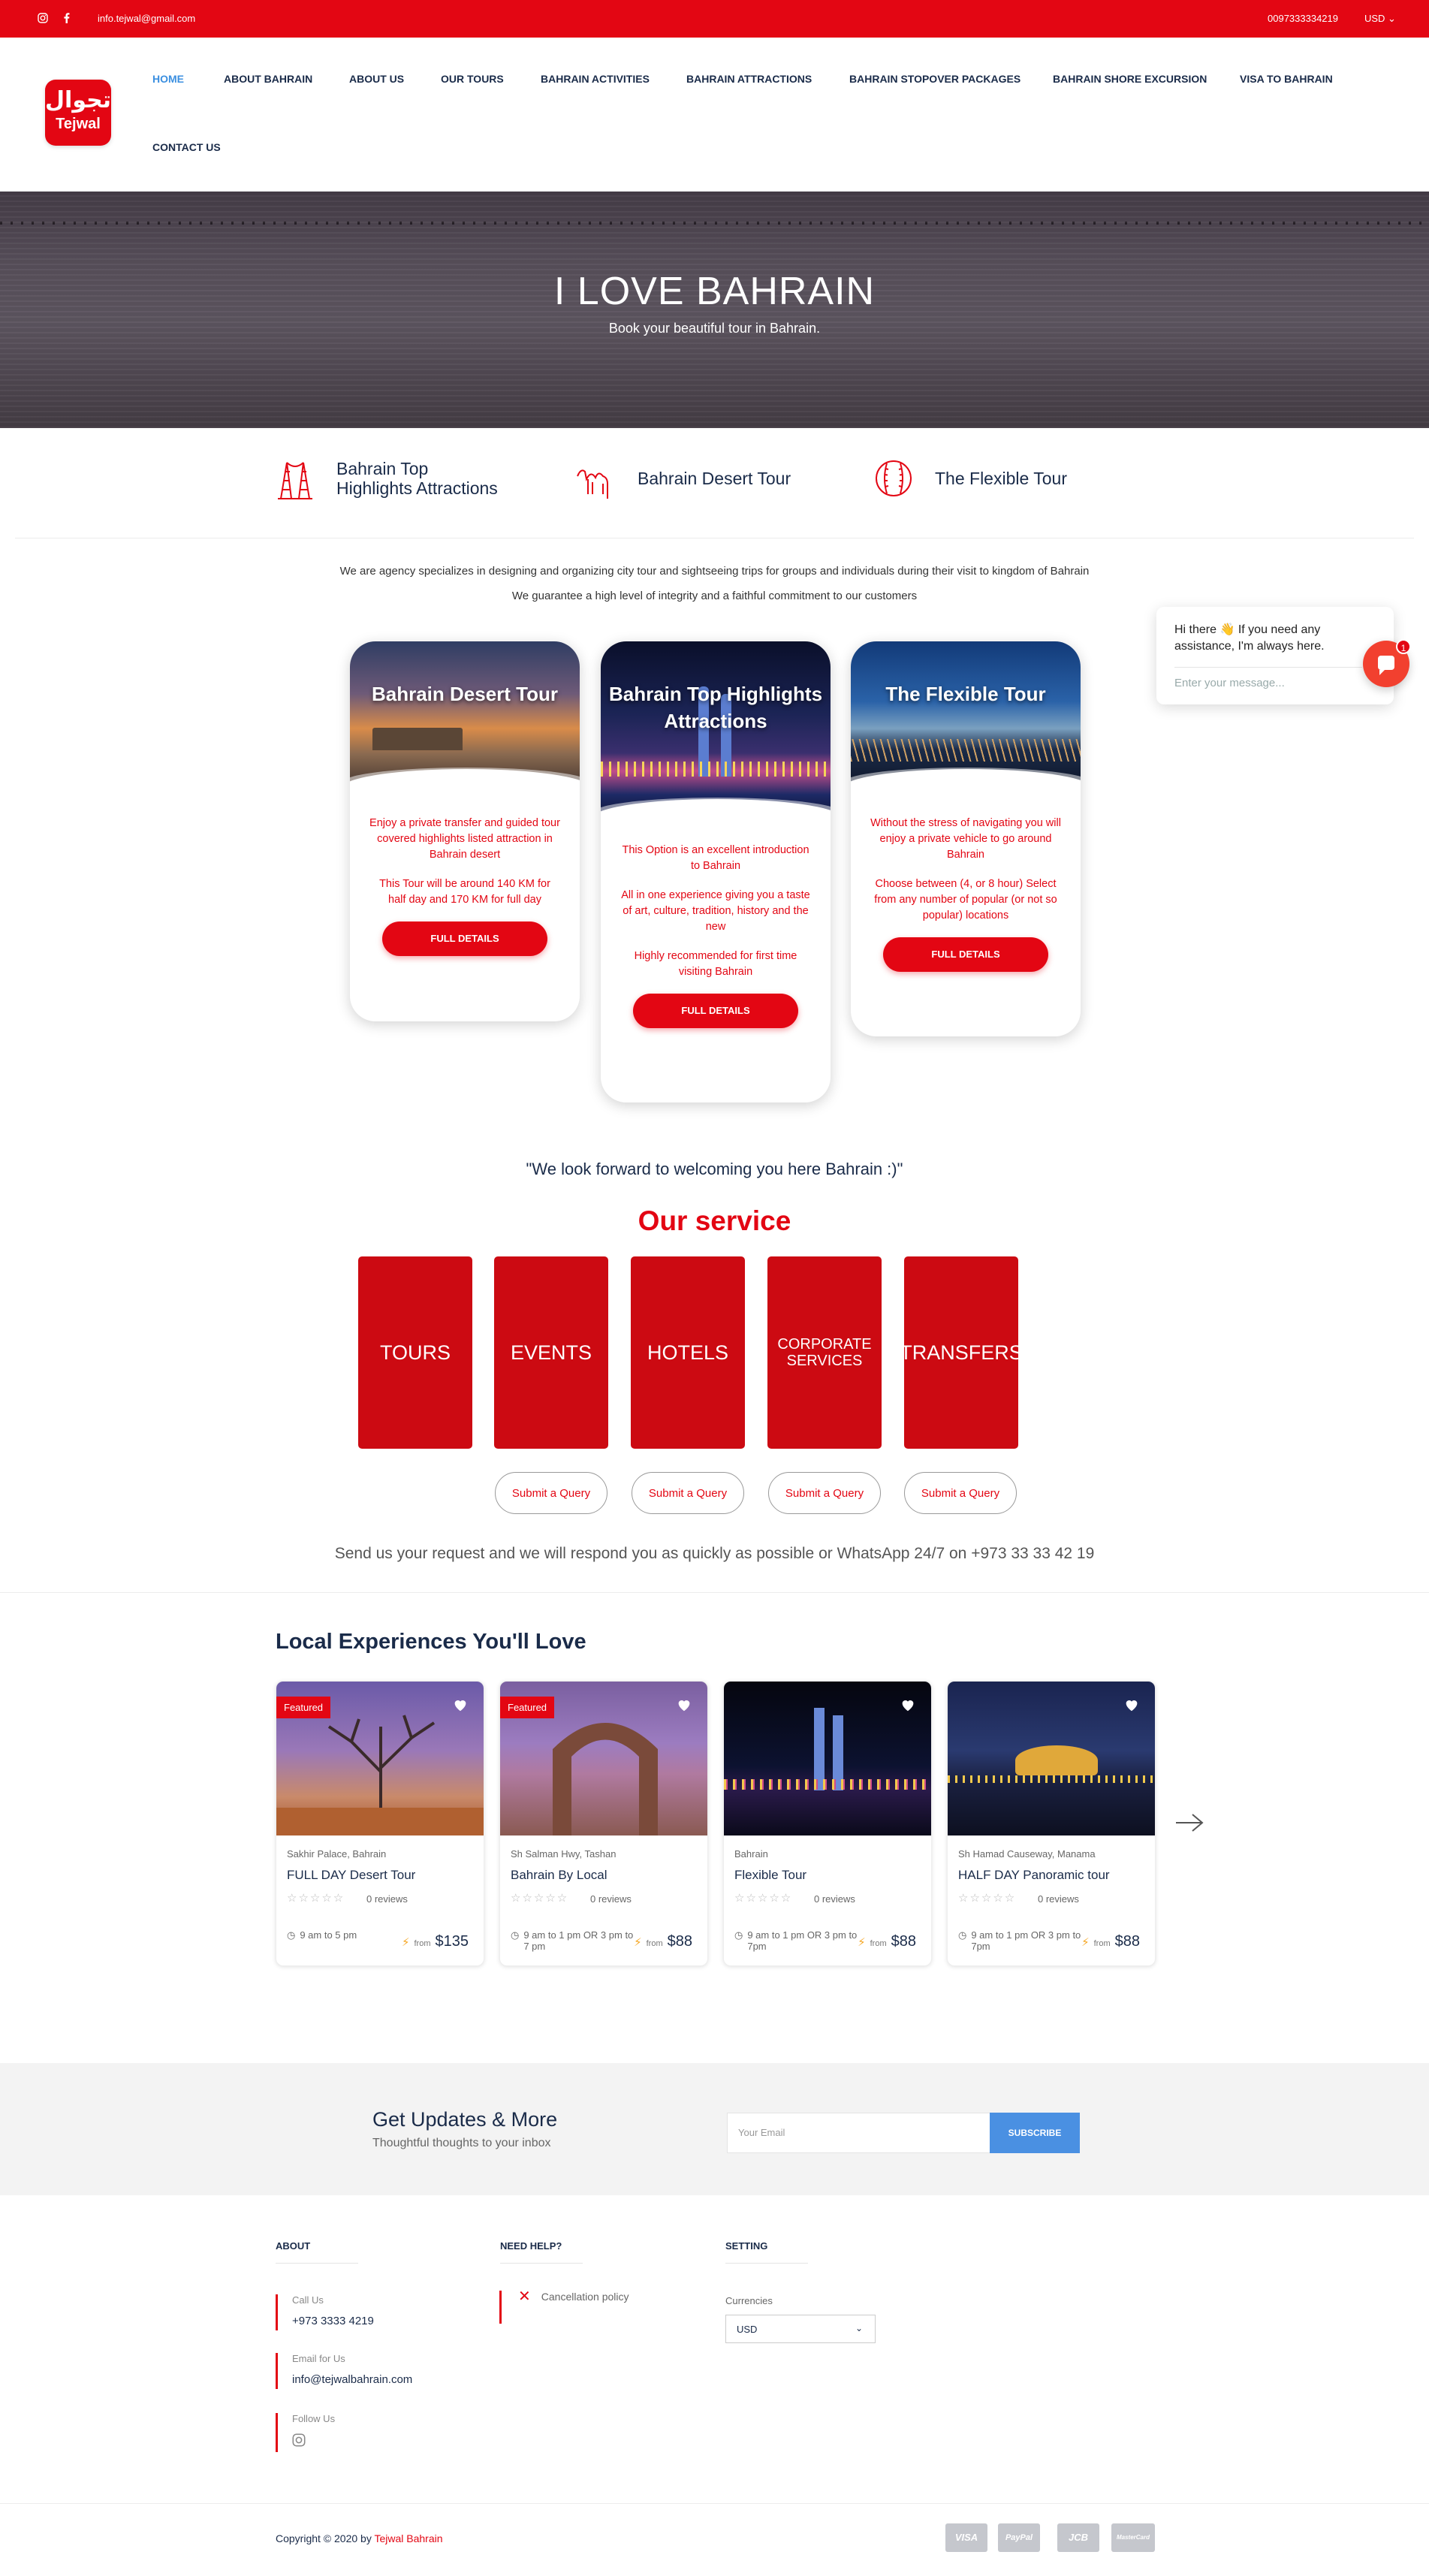 The image size is (1429, 2576). I want to click on bridge-lights, so click(966, 751).